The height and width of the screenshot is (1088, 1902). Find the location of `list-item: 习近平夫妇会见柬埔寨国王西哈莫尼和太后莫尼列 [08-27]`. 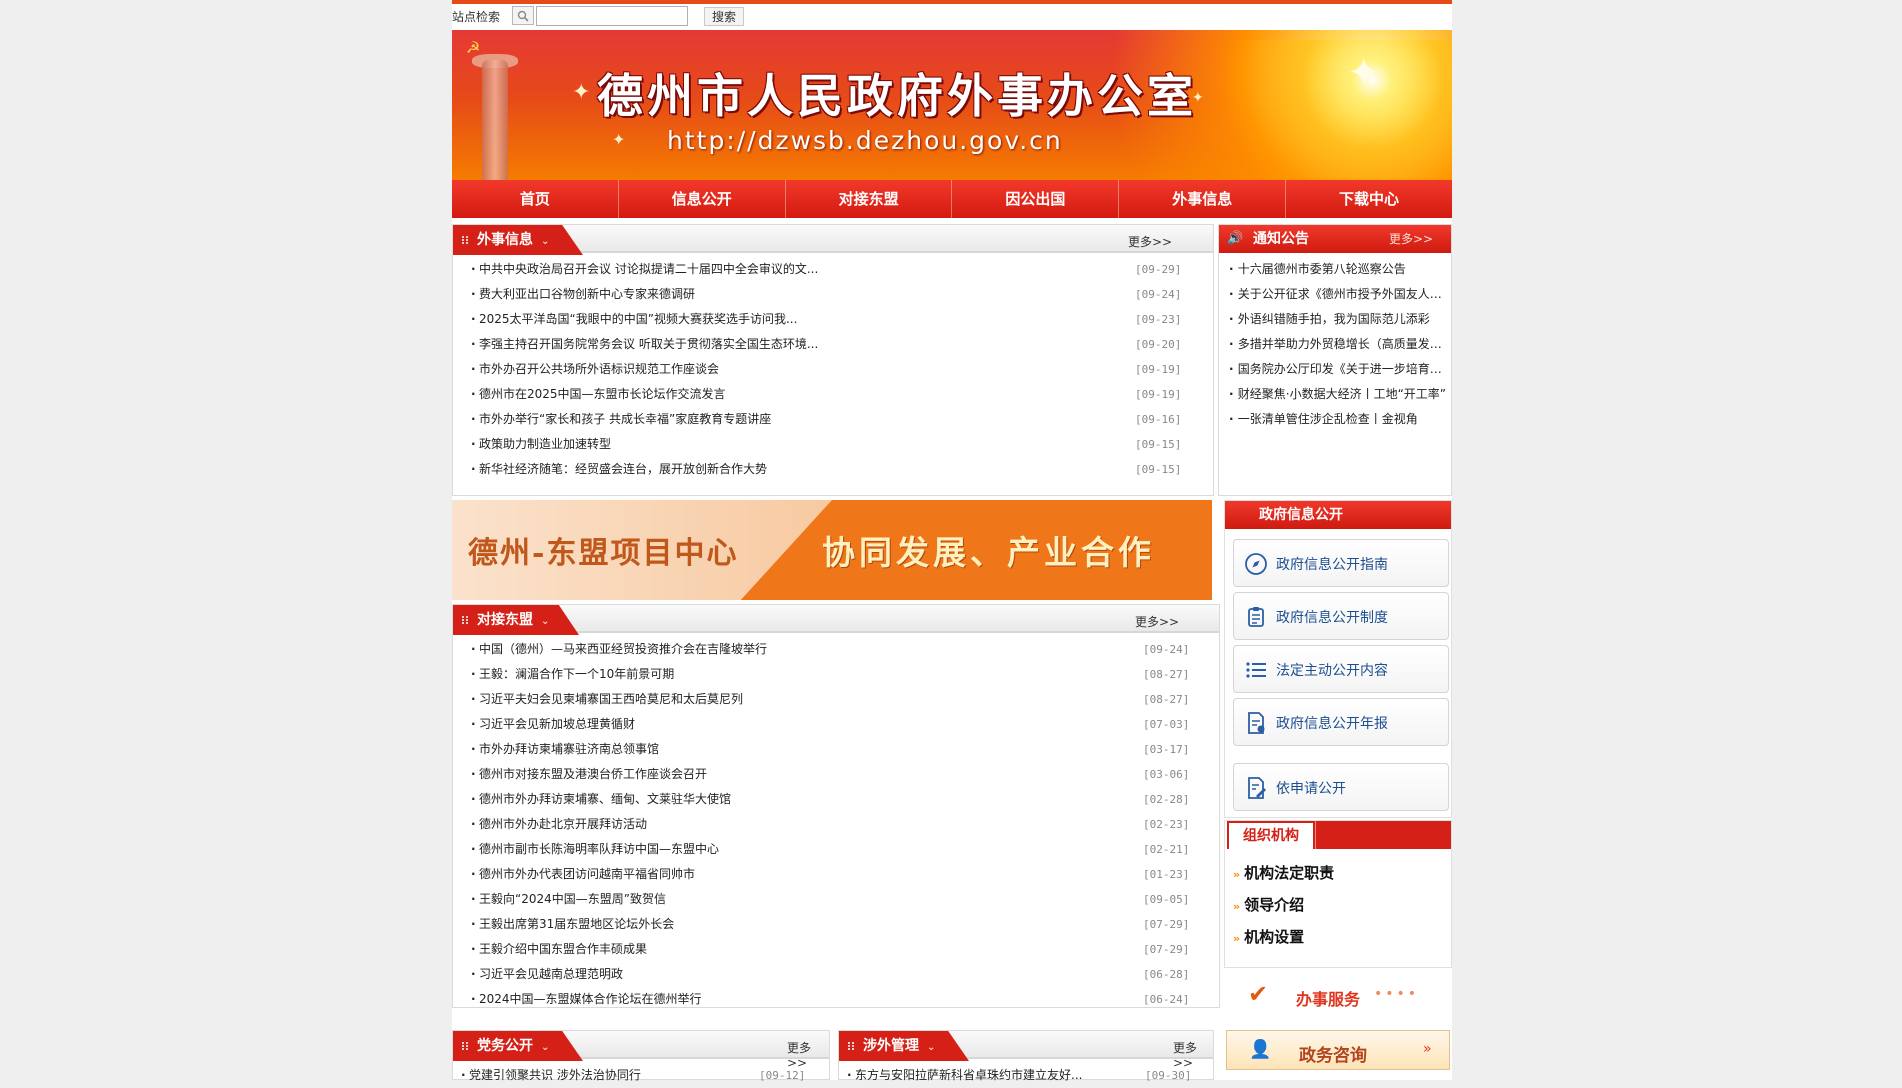

list-item: 习近平夫妇会见柬埔寨国王西哈莫尼和太后莫尼列 [08-27] is located at coordinates (836, 699).